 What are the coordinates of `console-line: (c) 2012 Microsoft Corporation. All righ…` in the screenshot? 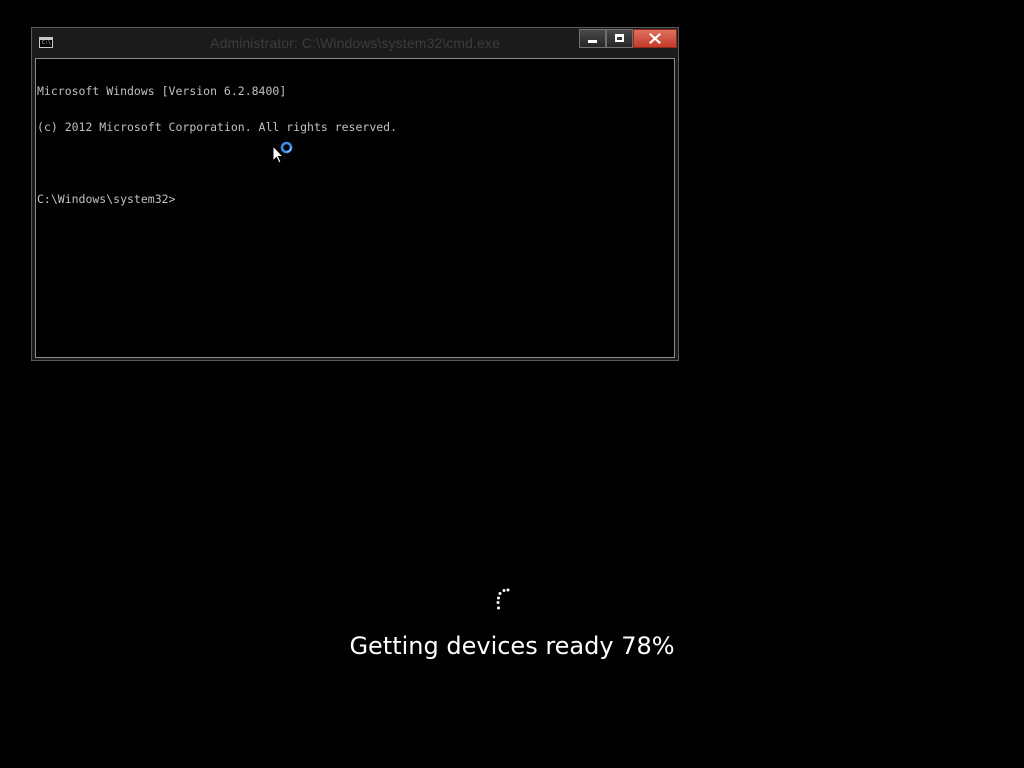 It's located at (217, 127).